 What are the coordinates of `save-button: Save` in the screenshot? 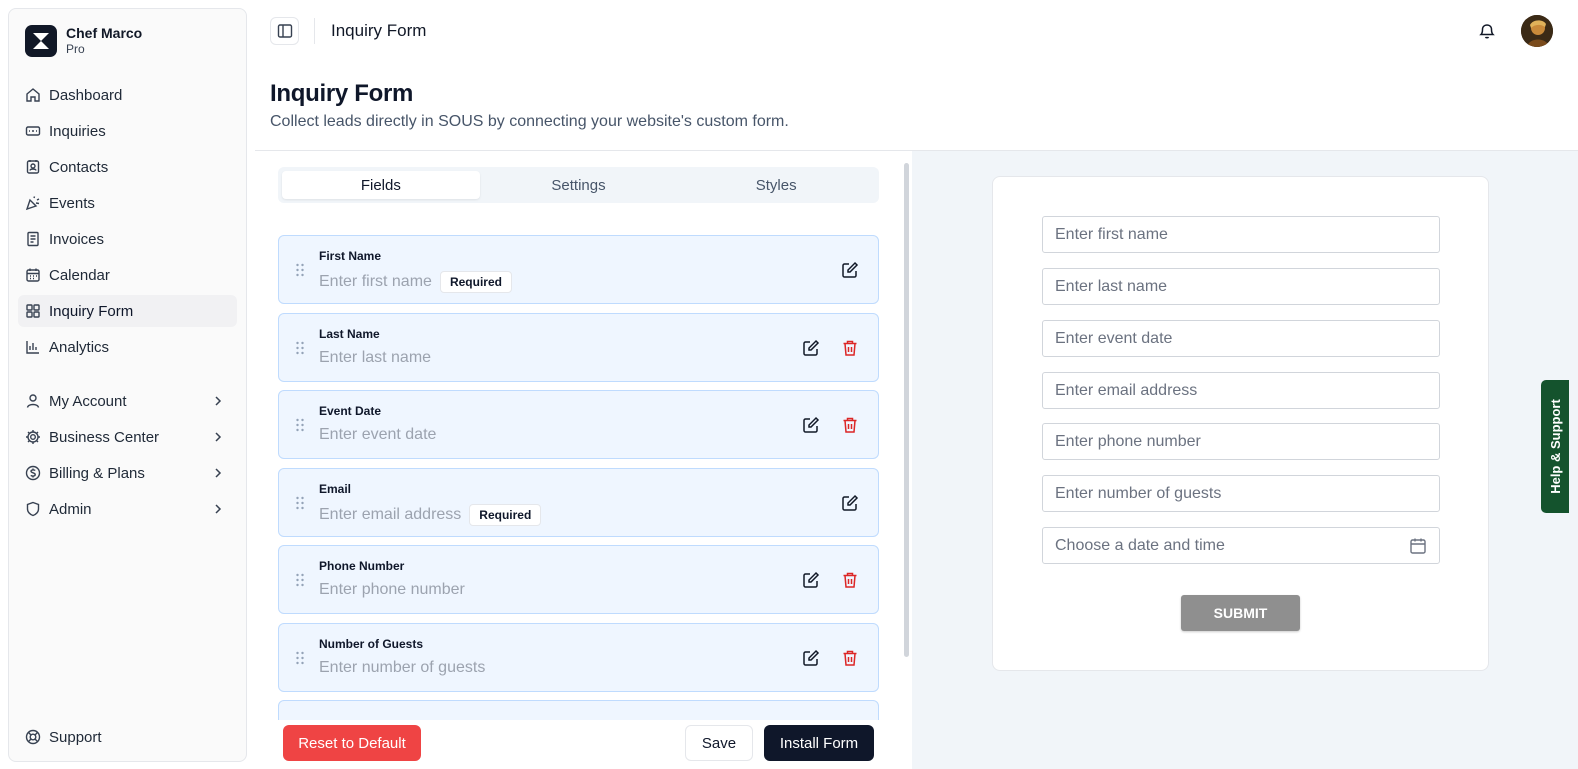 It's located at (719, 743).